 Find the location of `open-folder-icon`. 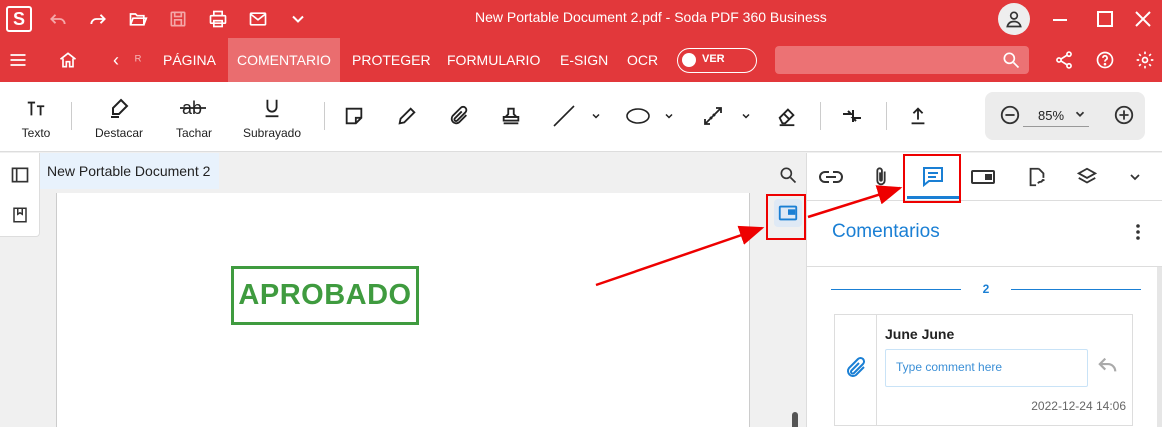

open-folder-icon is located at coordinates (138, 19).